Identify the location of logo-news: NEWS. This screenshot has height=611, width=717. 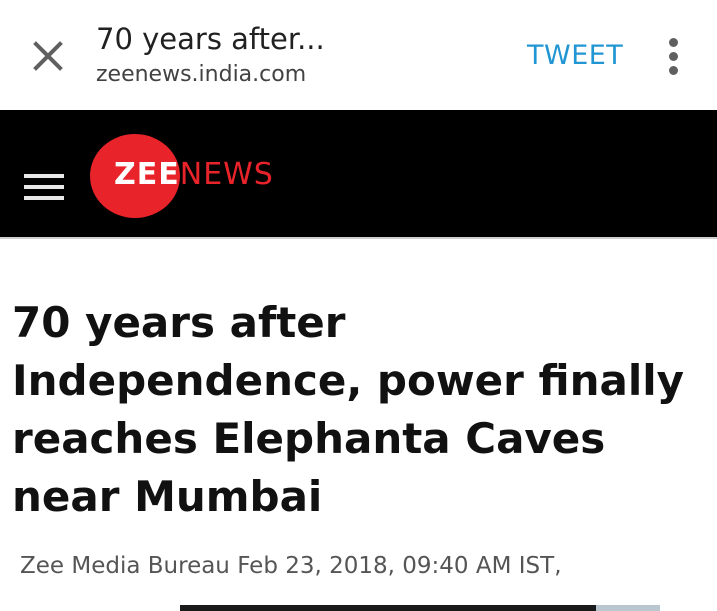
(226, 174).